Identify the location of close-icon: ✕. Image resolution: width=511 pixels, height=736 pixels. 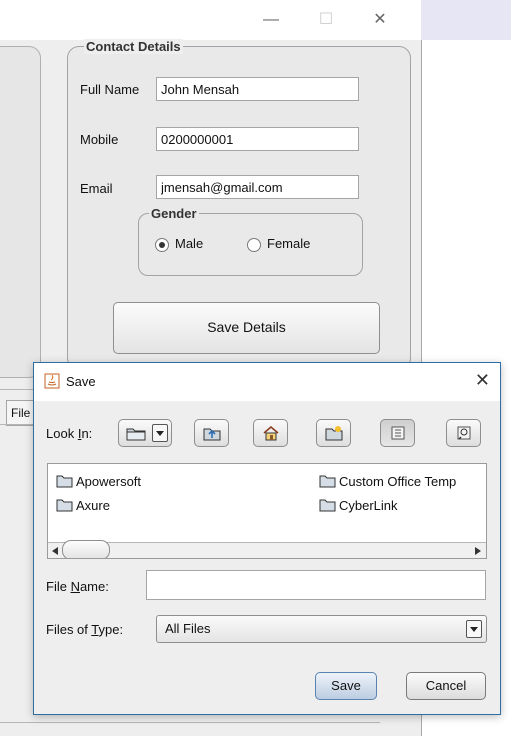
(380, 19).